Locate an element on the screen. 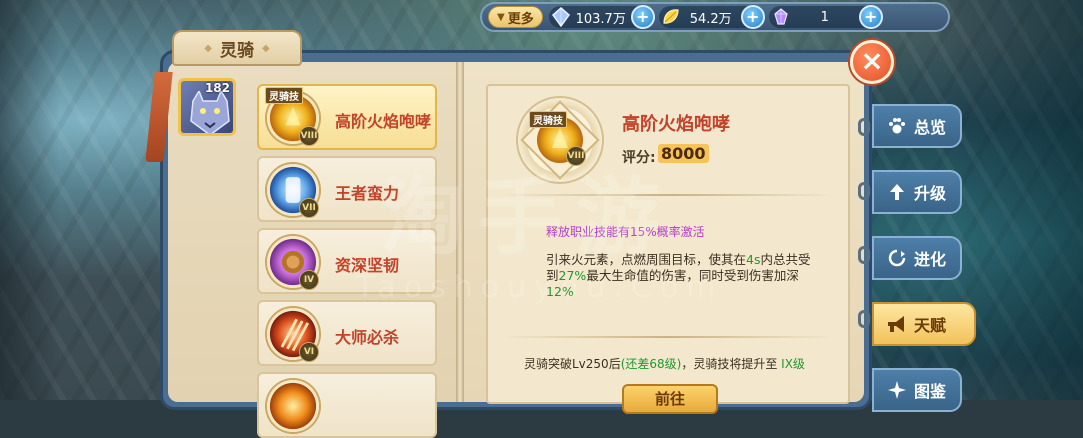 The height and width of the screenshot is (438, 1083). add-crystal-button: + is located at coordinates (642, 17).